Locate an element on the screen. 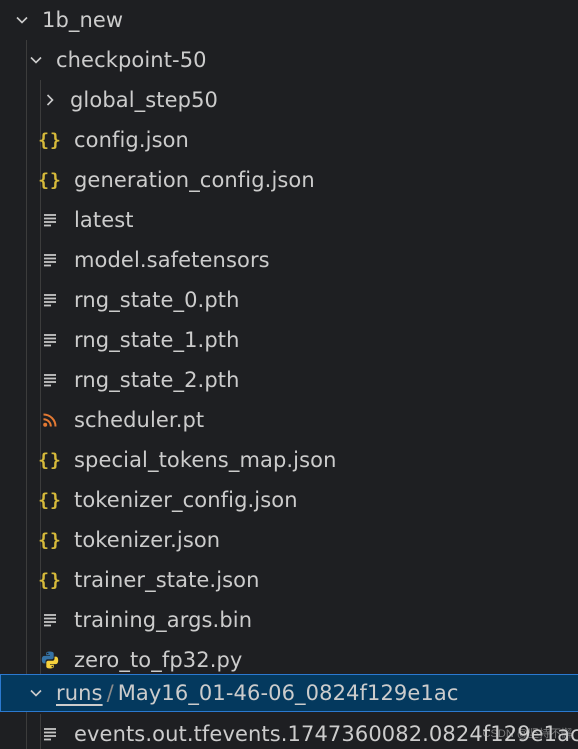 The height and width of the screenshot is (749, 578). file-label: special_tokens_map.json is located at coordinates (205, 460).